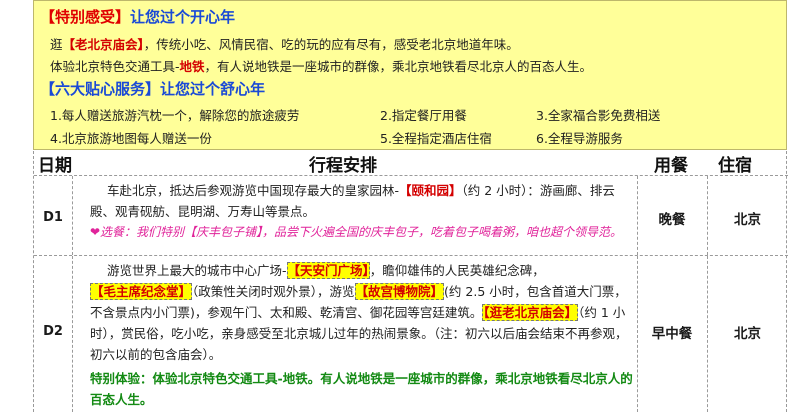 The width and height of the screenshot is (795, 412). Describe the element at coordinates (457, 270) in the screenshot. I see `itinerary-text-part: ，瞻仰雄伟的人民英雄纪念碑，` at that location.